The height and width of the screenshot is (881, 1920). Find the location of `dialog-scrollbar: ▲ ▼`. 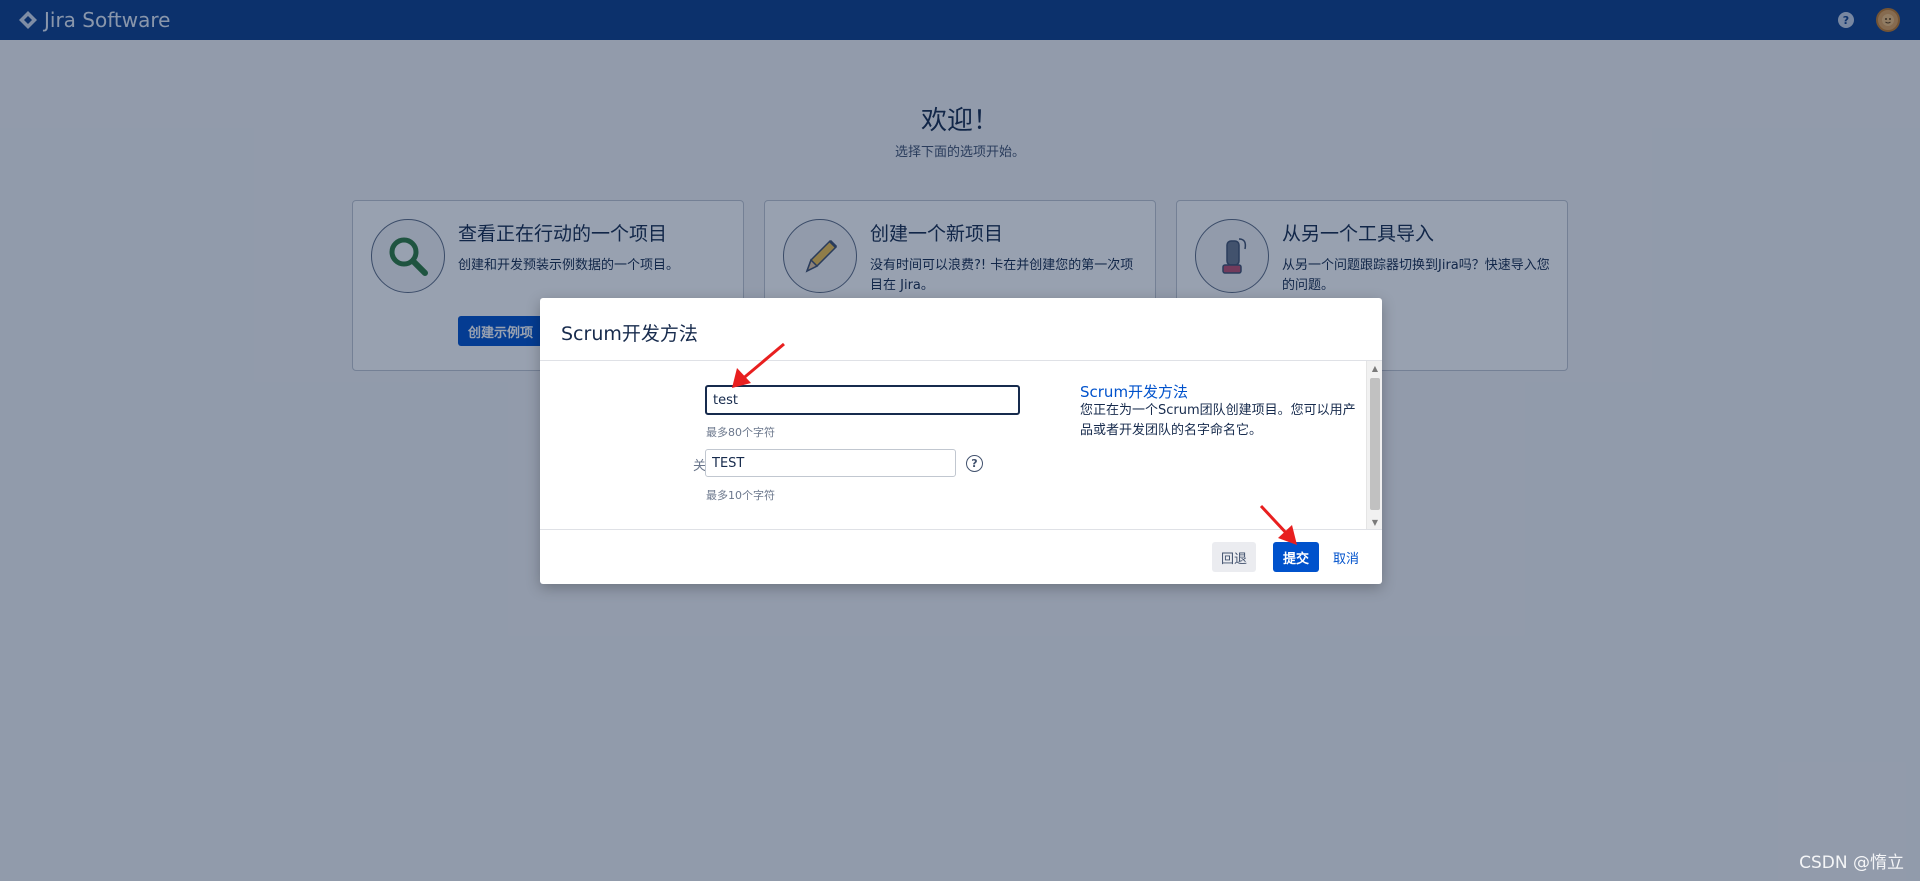

dialog-scrollbar: ▲ ▼ is located at coordinates (1374, 445).